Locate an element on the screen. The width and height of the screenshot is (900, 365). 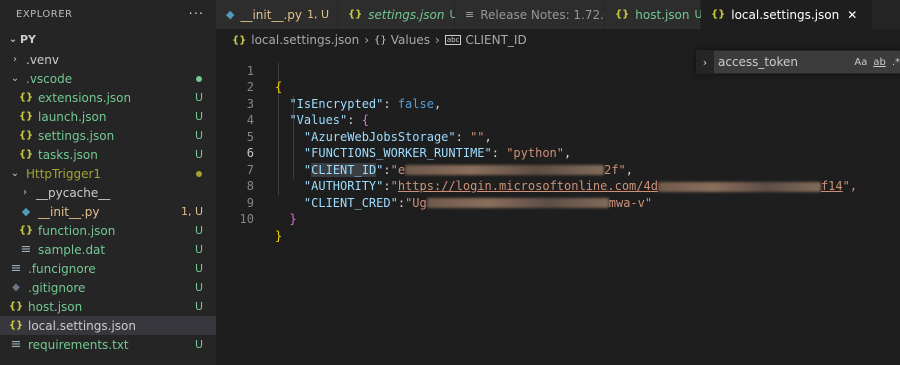
tree-item-label: .vscode is located at coordinates (49, 78).